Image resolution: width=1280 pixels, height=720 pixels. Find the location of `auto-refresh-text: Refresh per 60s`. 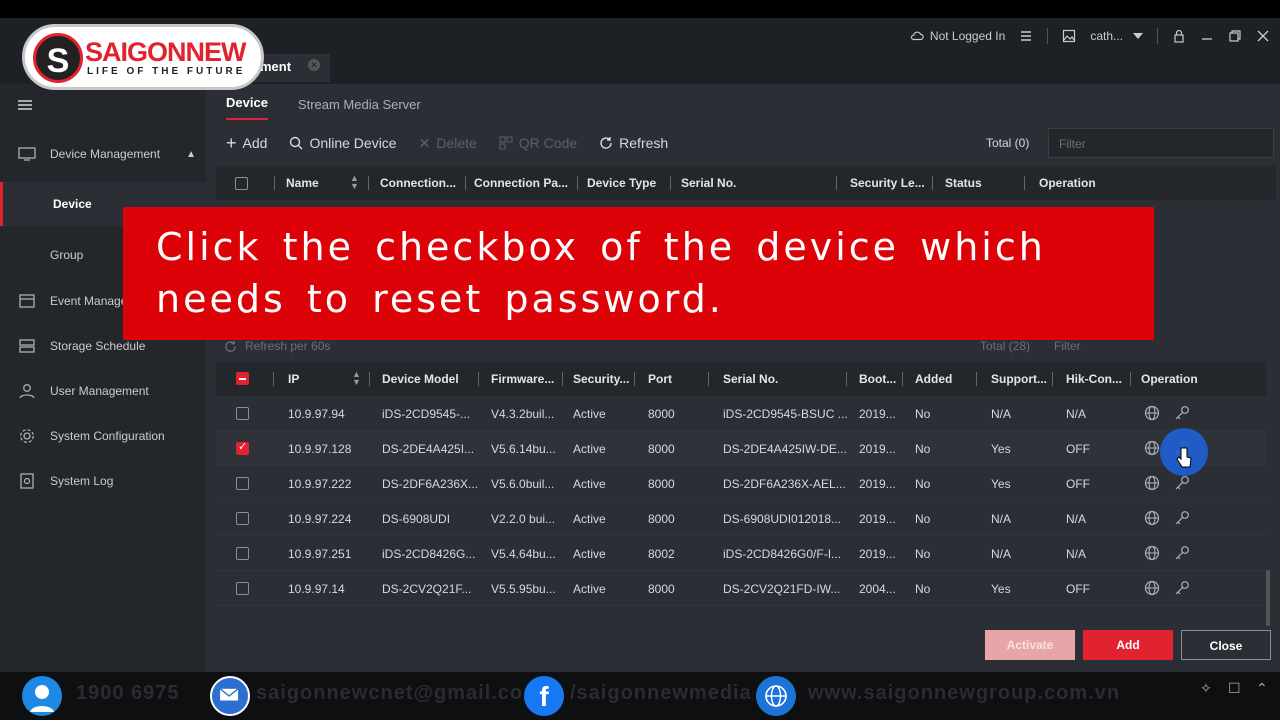

auto-refresh-text: Refresh per 60s is located at coordinates (288, 346).